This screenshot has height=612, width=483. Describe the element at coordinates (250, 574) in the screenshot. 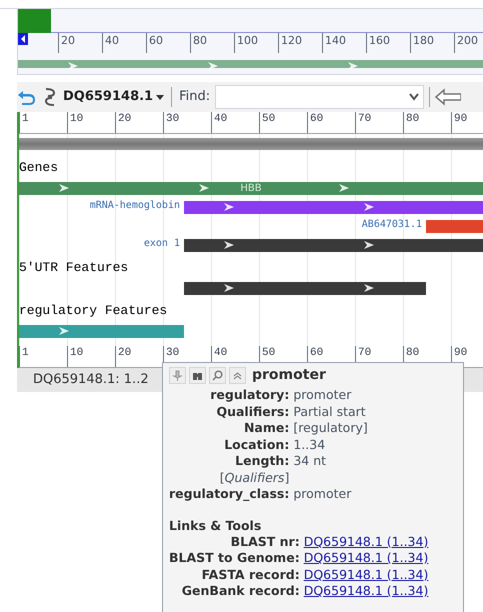

I see `link-label: FASTA record:` at that location.